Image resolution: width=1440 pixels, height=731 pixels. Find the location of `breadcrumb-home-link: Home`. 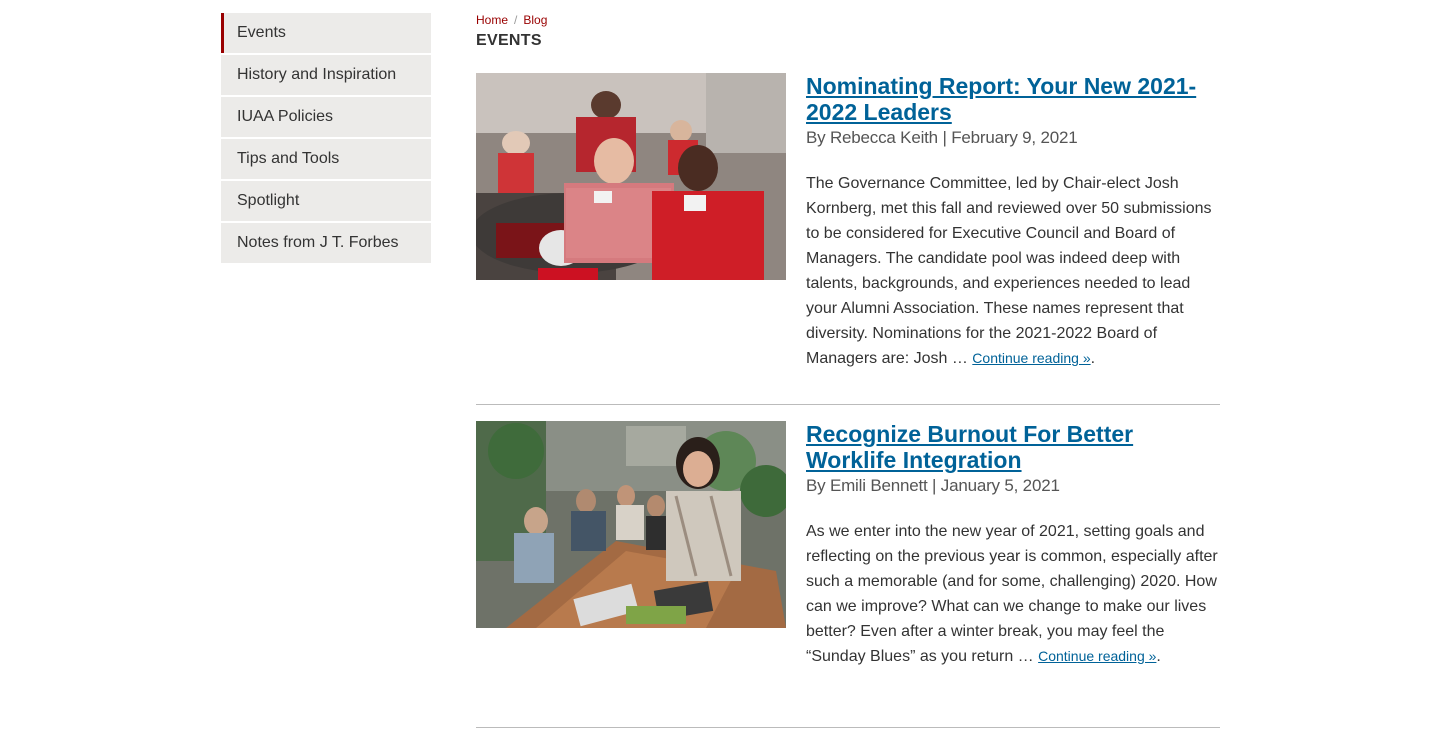

breadcrumb-home-link: Home is located at coordinates (492, 20).